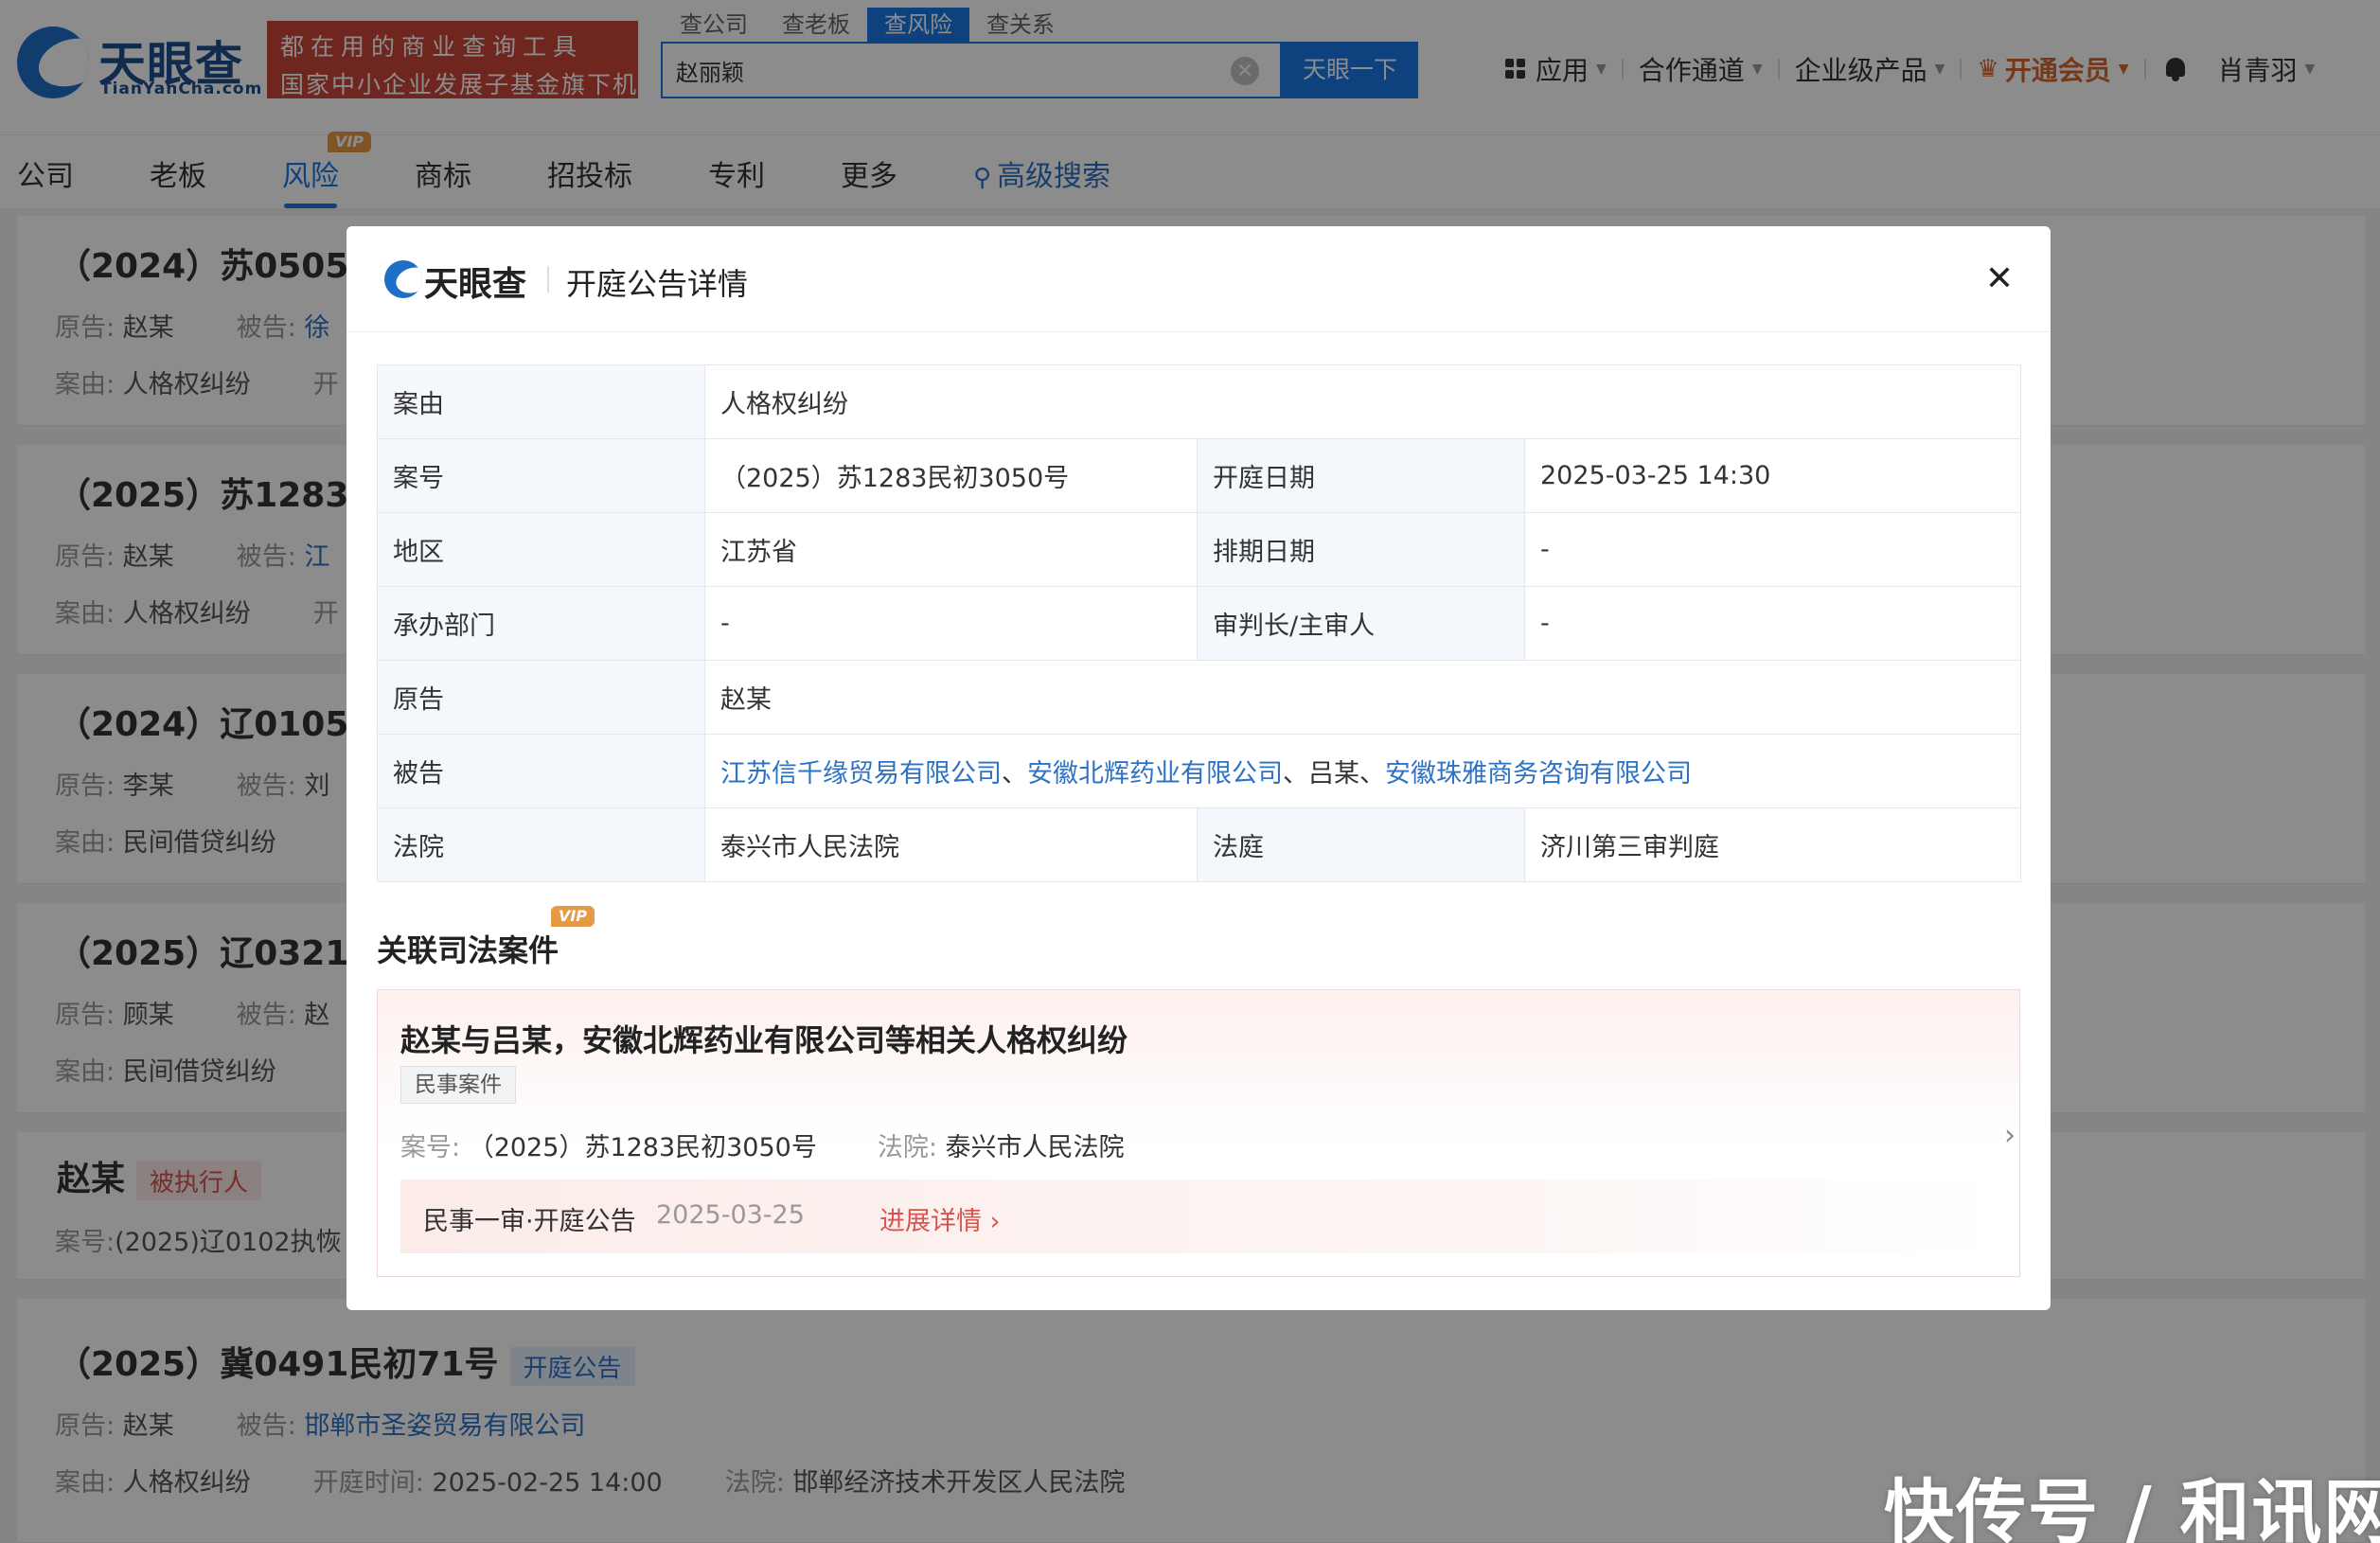 The height and width of the screenshot is (1543, 2380). Describe the element at coordinates (1155, 774) in the screenshot. I see `defendant-link: 安徽北辉药业有限公司` at that location.